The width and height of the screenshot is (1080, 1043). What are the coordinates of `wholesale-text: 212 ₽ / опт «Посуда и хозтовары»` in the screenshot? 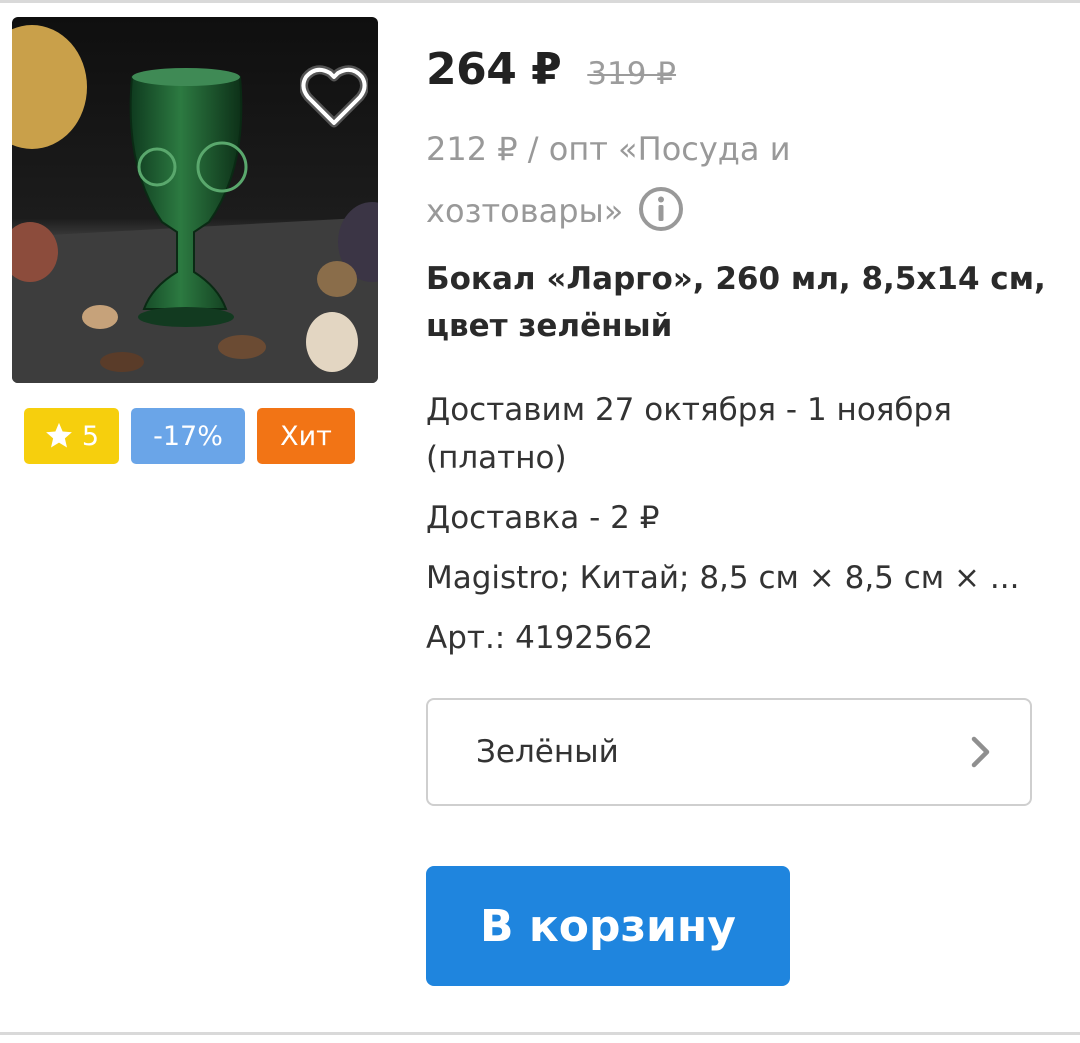 It's located at (608, 180).